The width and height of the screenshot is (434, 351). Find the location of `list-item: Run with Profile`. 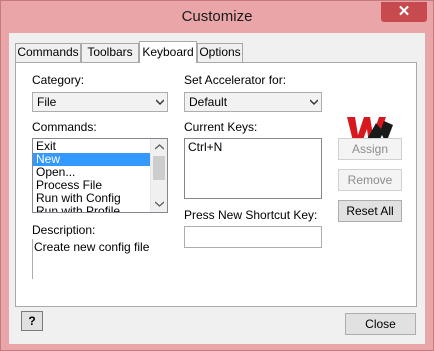

list-item: Run with Profile is located at coordinates (100, 209).